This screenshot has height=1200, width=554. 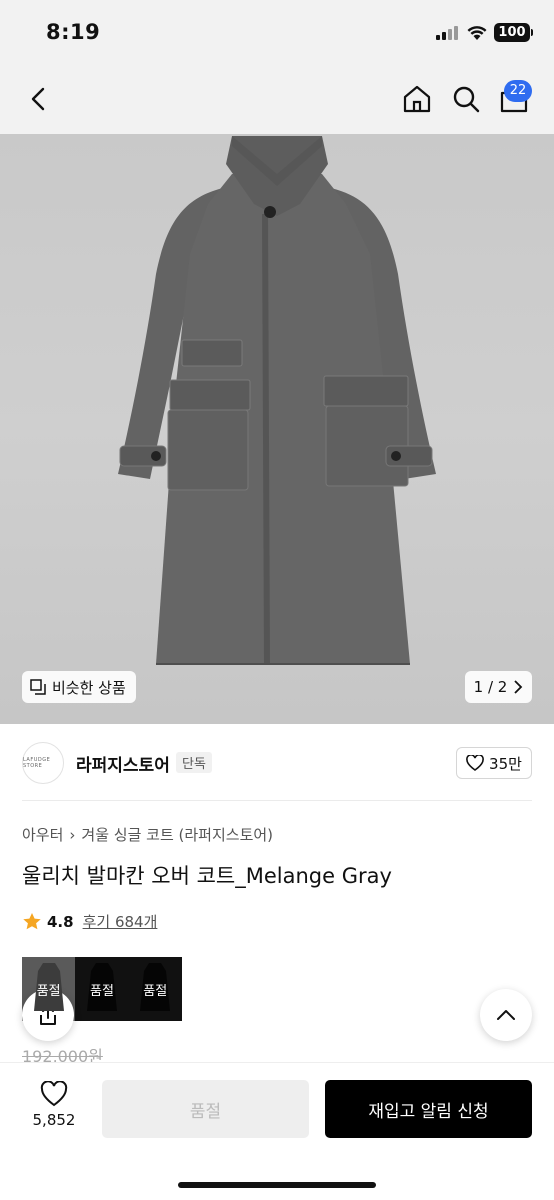 I want to click on back-icon, so click(x=39, y=99).